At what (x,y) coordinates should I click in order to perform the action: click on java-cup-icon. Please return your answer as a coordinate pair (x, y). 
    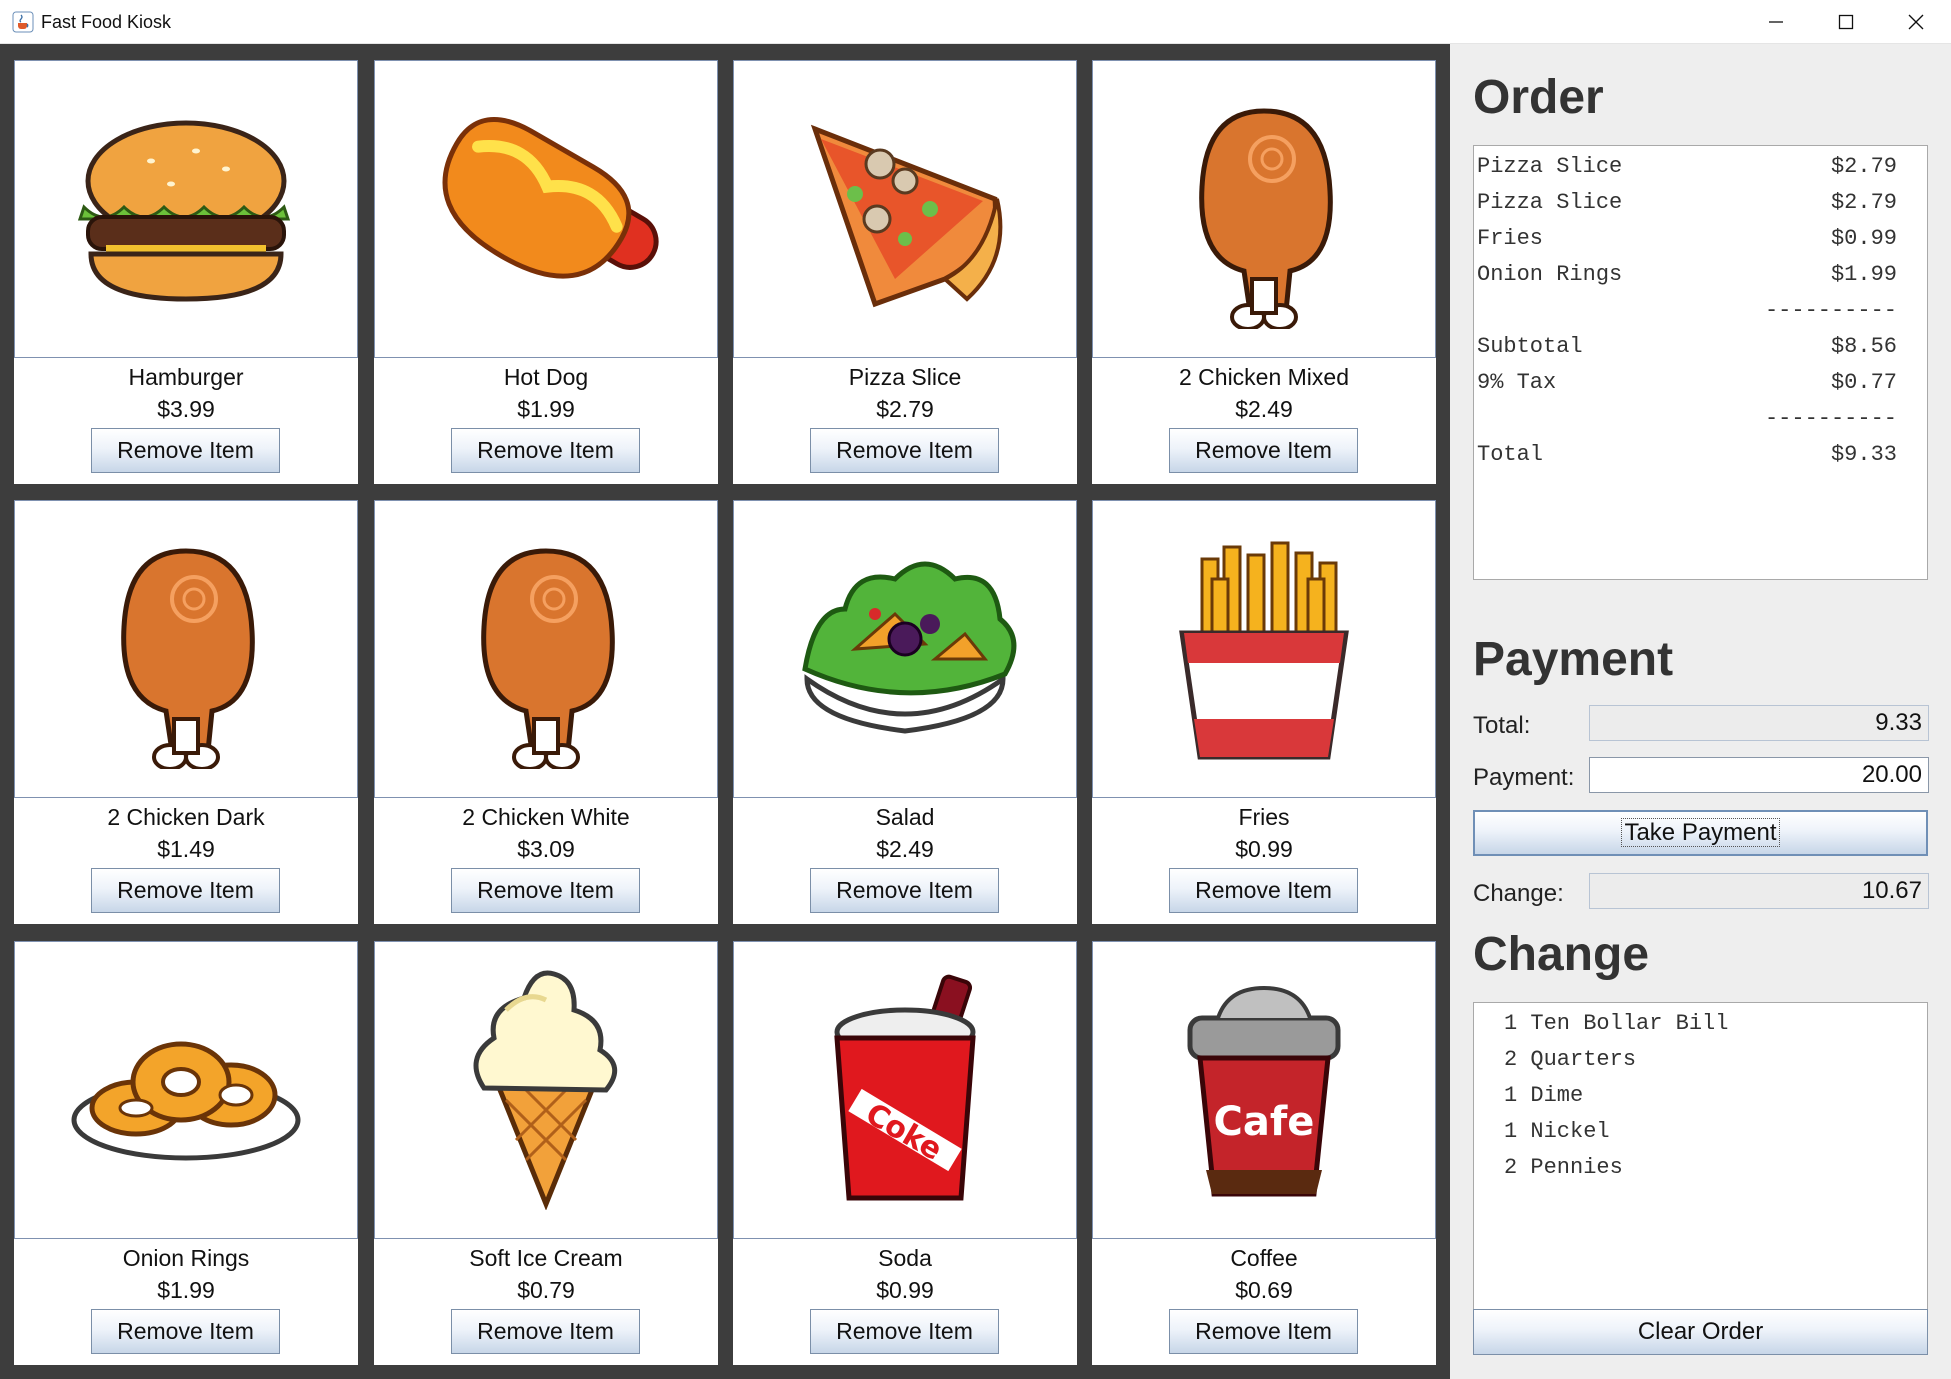
    Looking at the image, I should click on (23, 22).